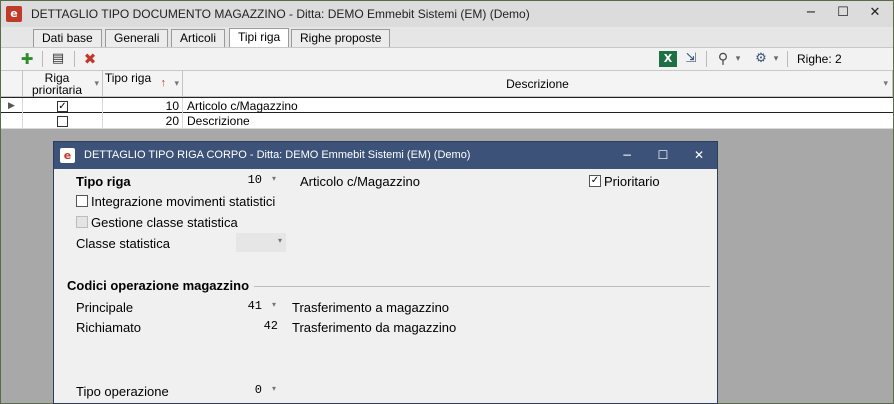 The image size is (894, 404). Describe the element at coordinates (12, 84) in the screenshot. I see `row-selector-header` at that location.